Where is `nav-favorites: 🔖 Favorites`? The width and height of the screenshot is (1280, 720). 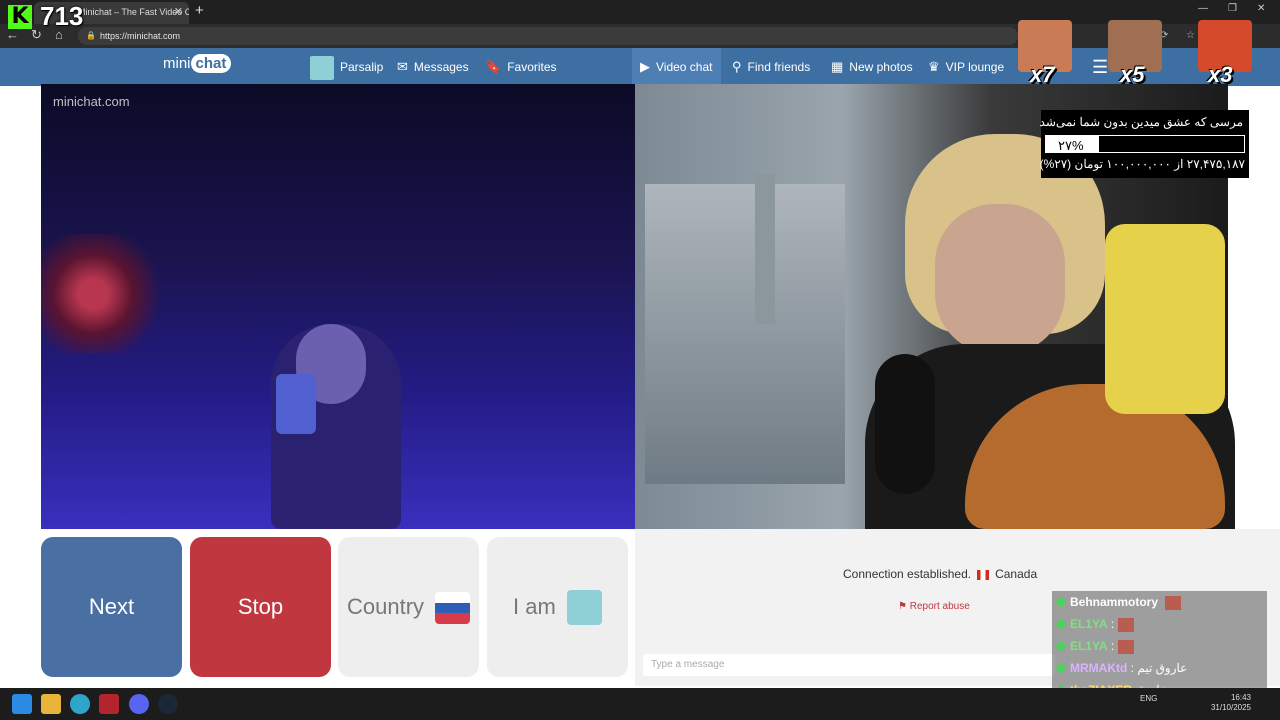 nav-favorites: 🔖 Favorites is located at coordinates (521, 67).